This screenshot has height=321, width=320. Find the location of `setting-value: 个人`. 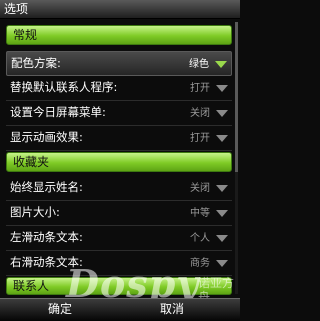

setting-value: 个人 is located at coordinates (200, 238).